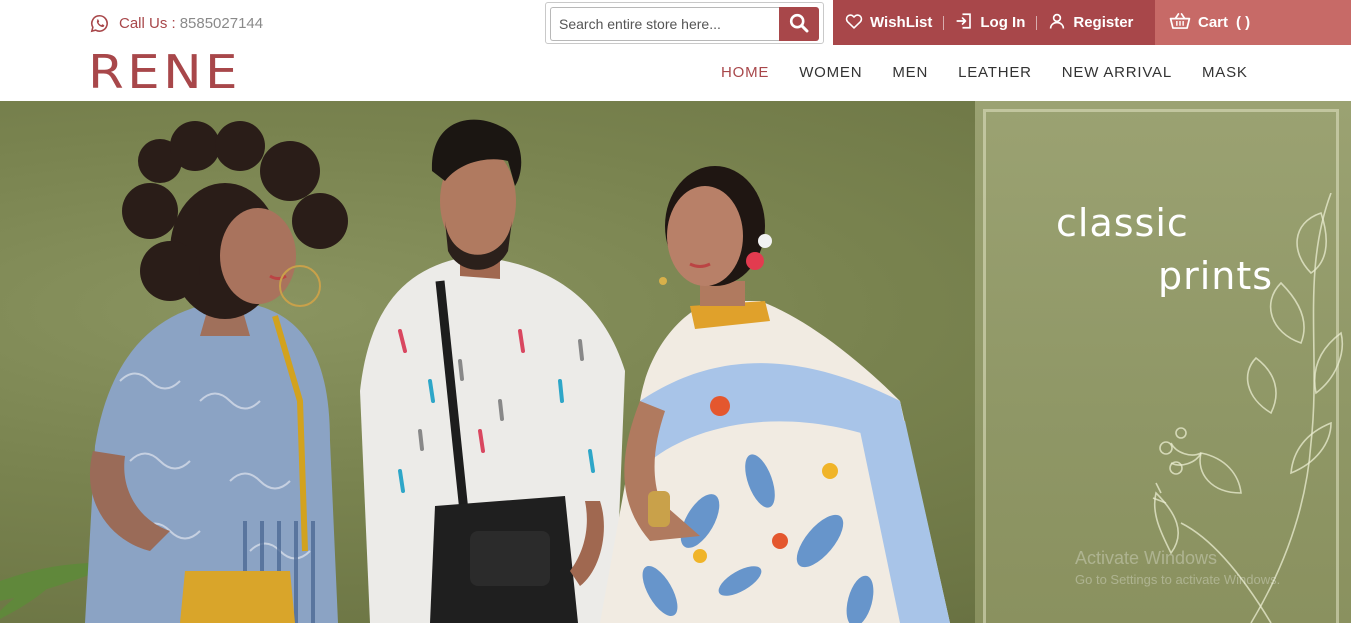 This screenshot has width=1351, height=623. What do you see at coordinates (1122, 223) in the screenshot?
I see `hero-tagline-line1: classic` at bounding box center [1122, 223].